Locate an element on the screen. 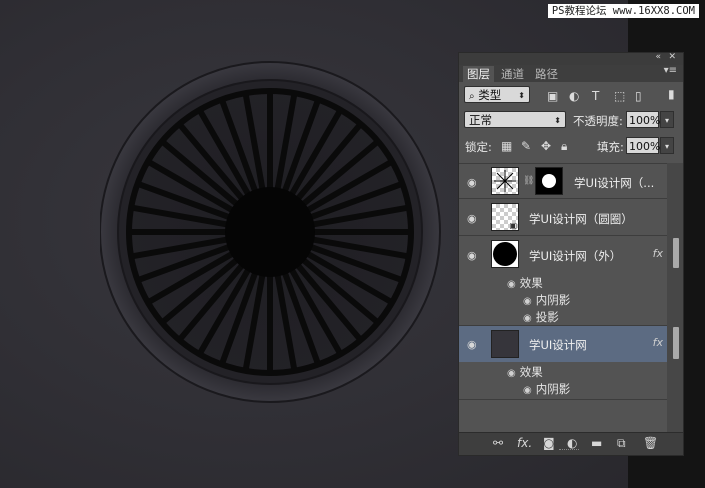 The width and height of the screenshot is (705, 488). opacity-input: 100% is located at coordinates (643, 119).